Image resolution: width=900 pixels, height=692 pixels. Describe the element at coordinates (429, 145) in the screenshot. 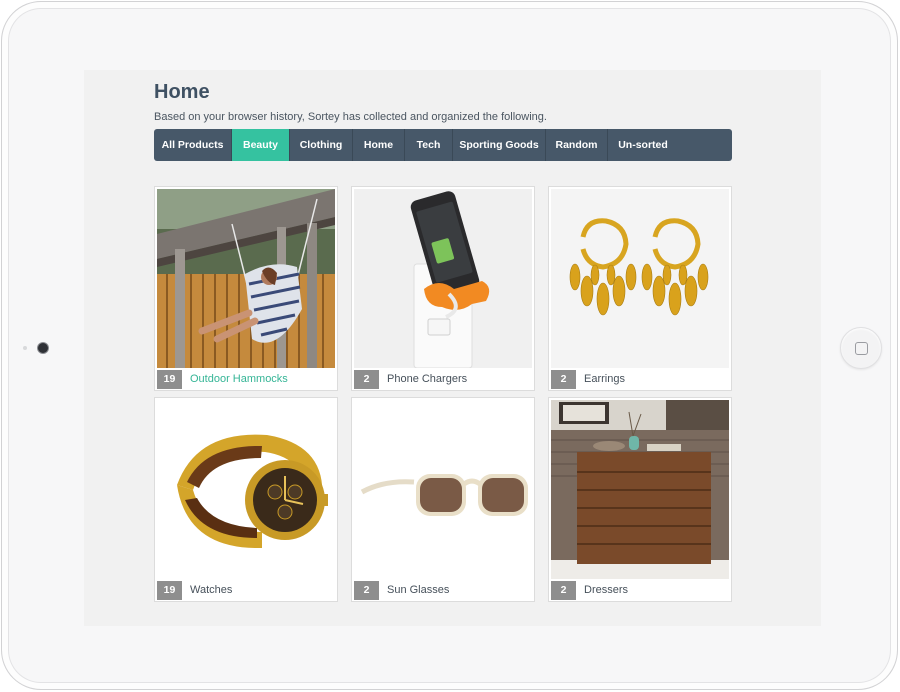

I see `tab-tech: Tech` at that location.